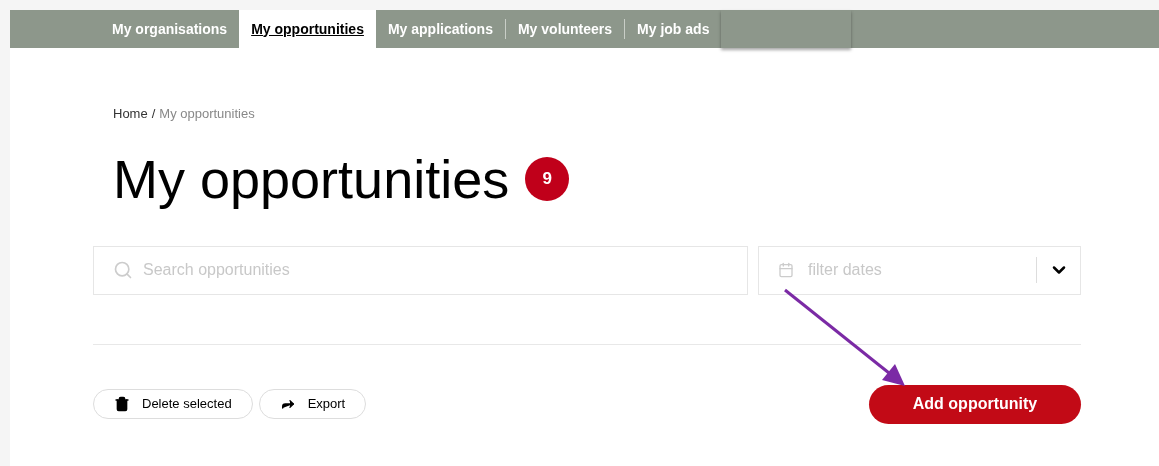  I want to click on breadcrumb-current: My opportunities, so click(207, 114).